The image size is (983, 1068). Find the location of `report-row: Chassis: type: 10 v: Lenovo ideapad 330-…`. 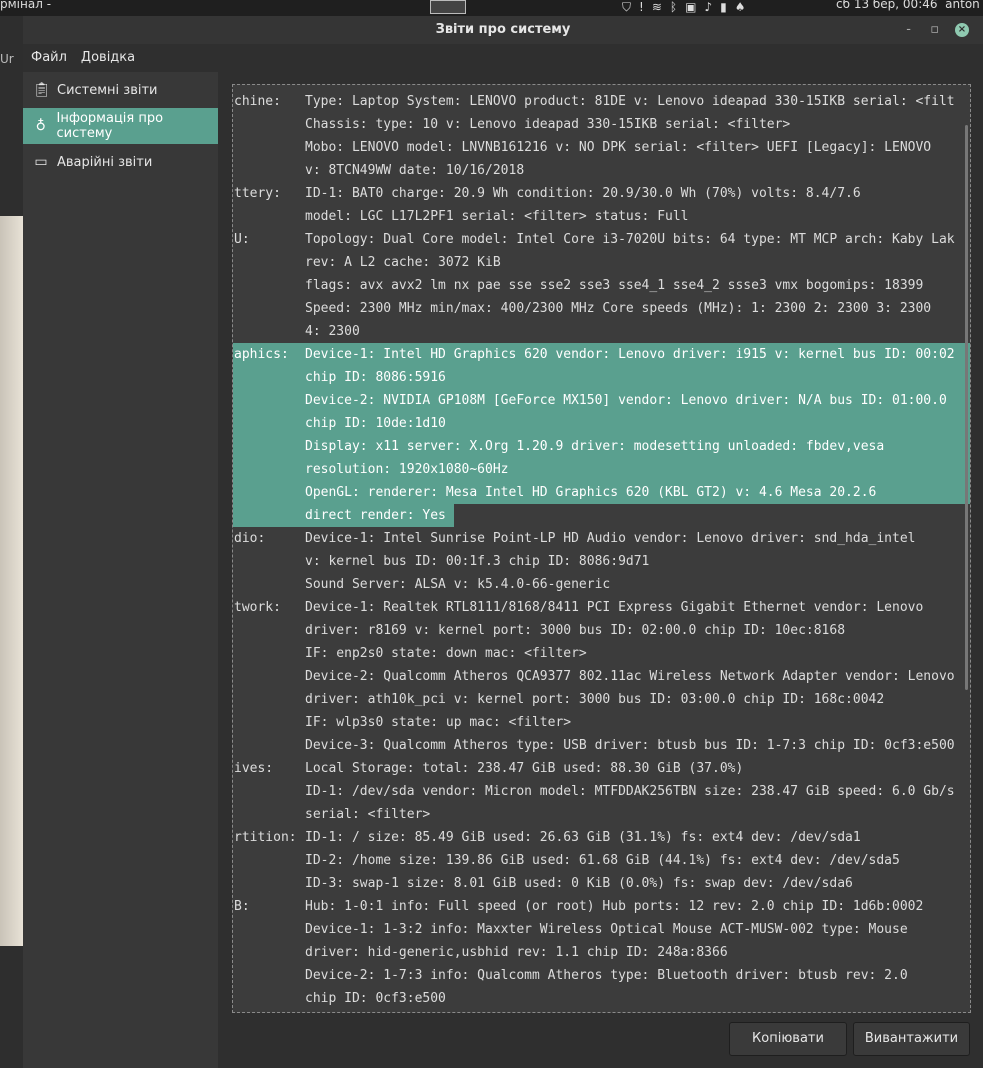

report-row: Chassis: type: 10 v: Lenovo ideapad 330-… is located at coordinates (601, 124).